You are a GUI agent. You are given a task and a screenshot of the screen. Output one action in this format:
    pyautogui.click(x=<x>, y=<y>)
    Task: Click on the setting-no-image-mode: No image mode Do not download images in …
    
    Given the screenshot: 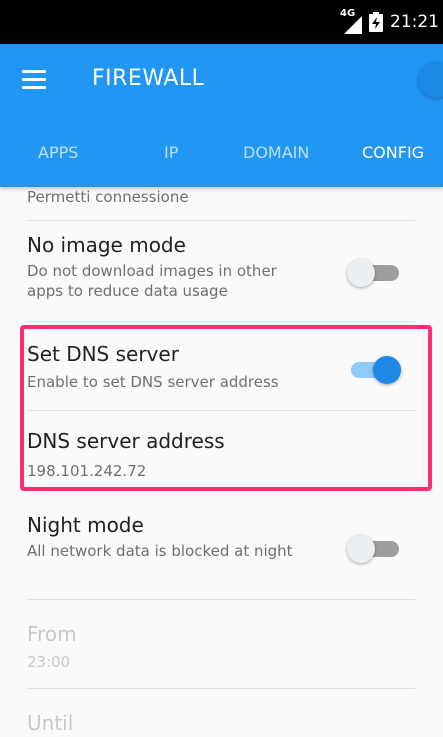 What is the action you would take?
    pyautogui.click(x=221, y=271)
    